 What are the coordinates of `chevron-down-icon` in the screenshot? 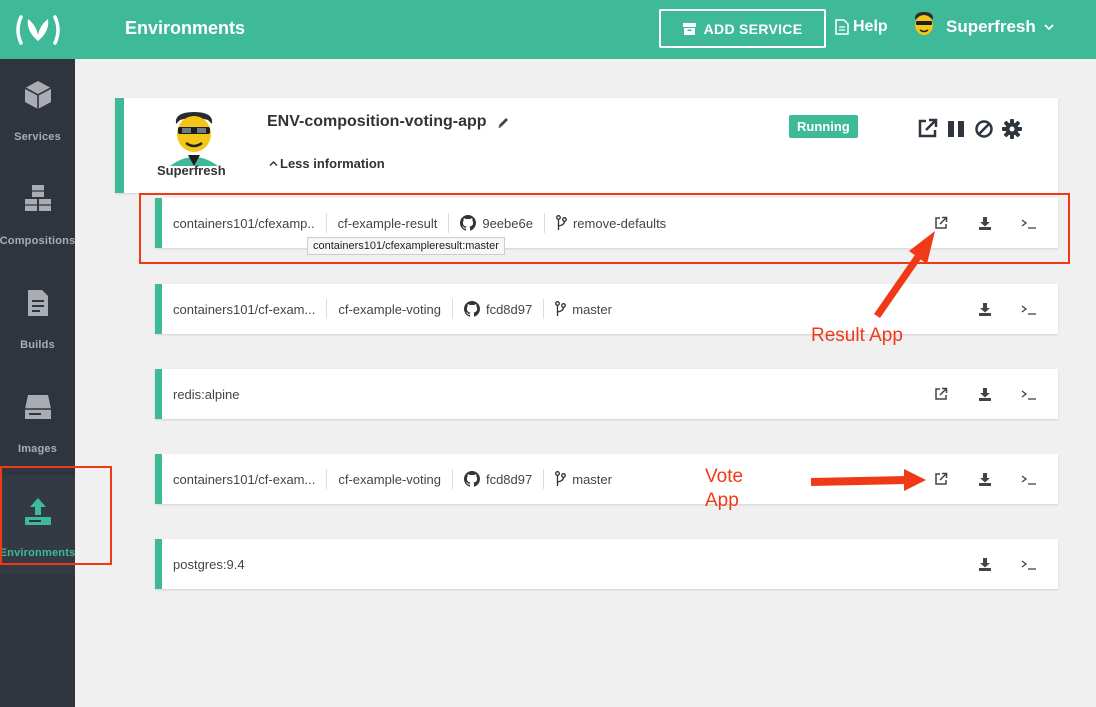 It's located at (1049, 27).